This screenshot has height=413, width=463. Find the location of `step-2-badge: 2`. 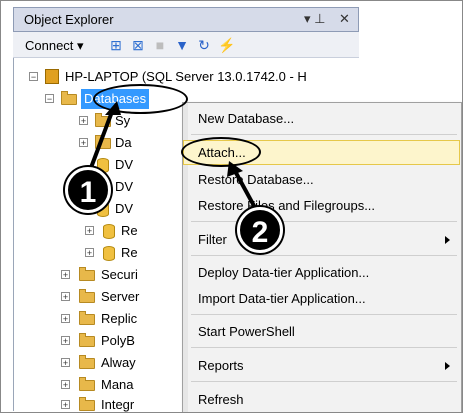

step-2-badge: 2 is located at coordinates (260, 230).